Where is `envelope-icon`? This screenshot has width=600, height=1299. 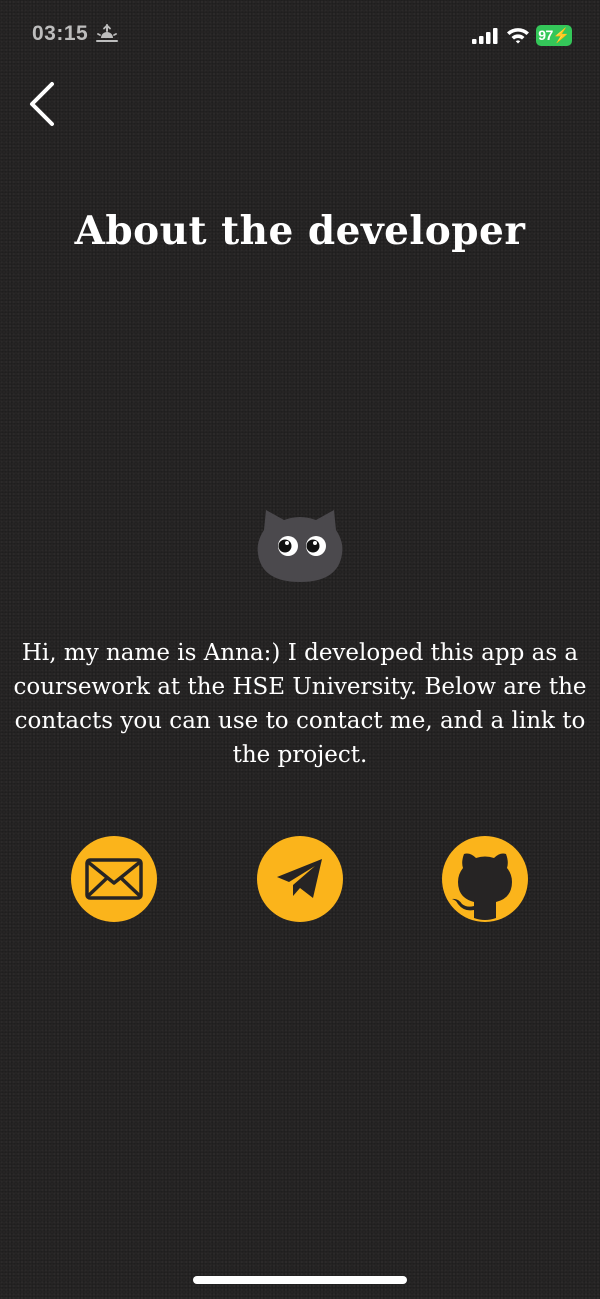 envelope-icon is located at coordinates (114, 879).